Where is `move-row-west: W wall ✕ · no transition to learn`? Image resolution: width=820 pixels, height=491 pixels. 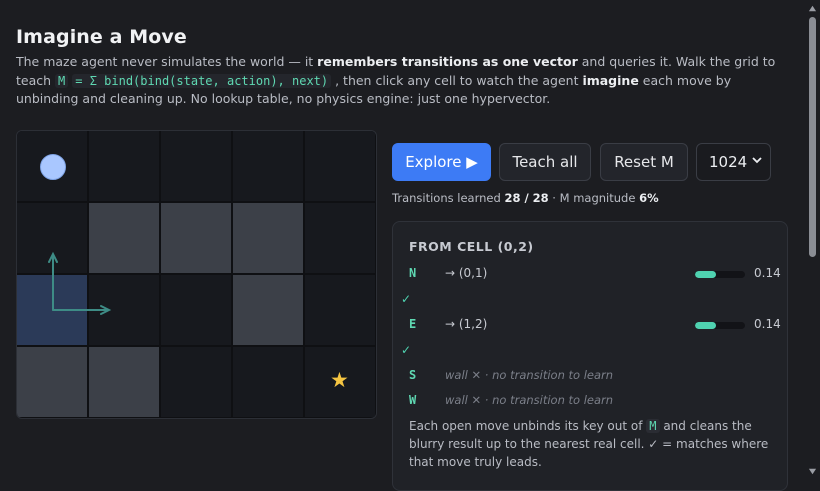
move-row-west: W wall ✕ · no transition to learn is located at coordinates (594, 403).